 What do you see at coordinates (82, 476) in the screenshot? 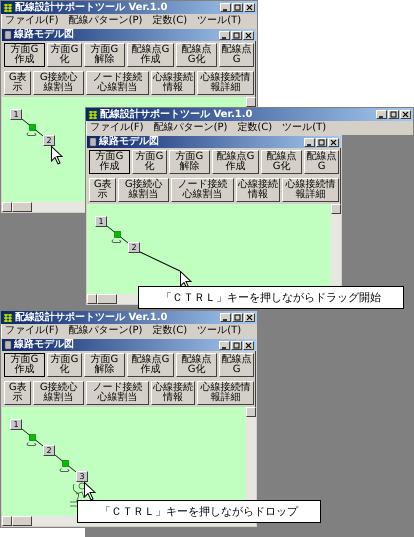
I see `node: 3` at bounding box center [82, 476].